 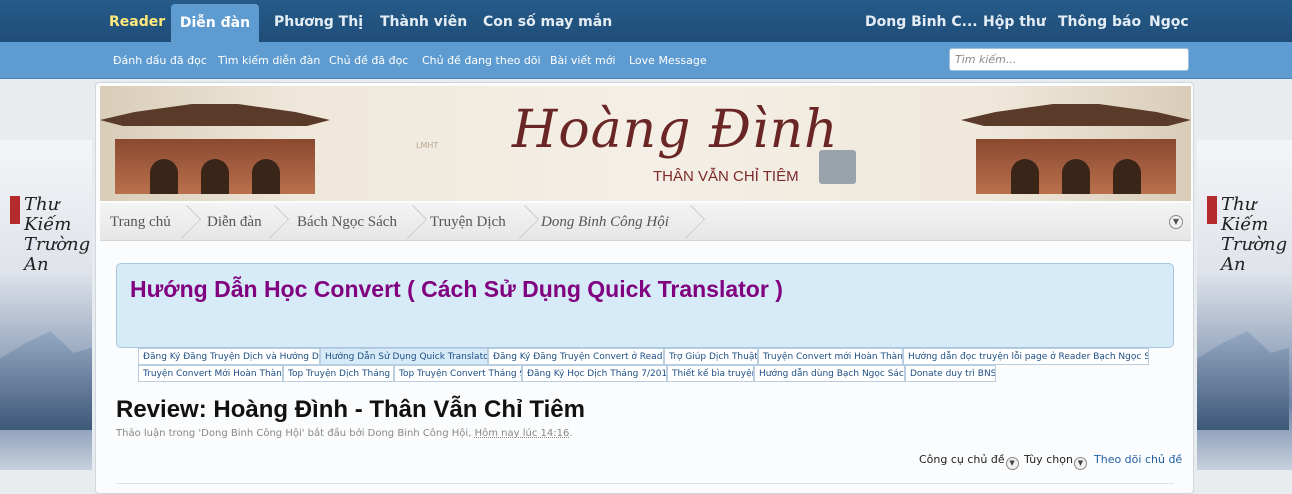 What do you see at coordinates (710, 373) in the screenshot?
I see `quick-link: Thiết kế bìa truyện` at bounding box center [710, 373].